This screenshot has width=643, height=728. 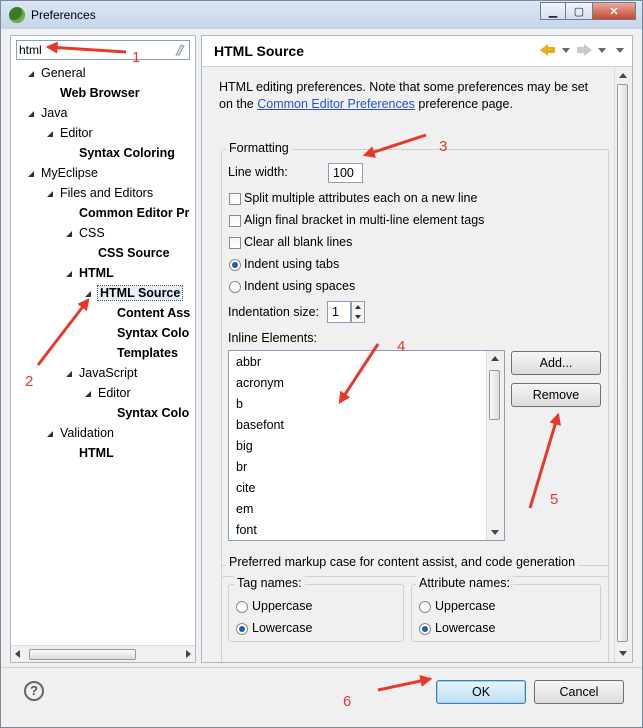 I want to click on attr-uppercase-radio, so click(x=425, y=607).